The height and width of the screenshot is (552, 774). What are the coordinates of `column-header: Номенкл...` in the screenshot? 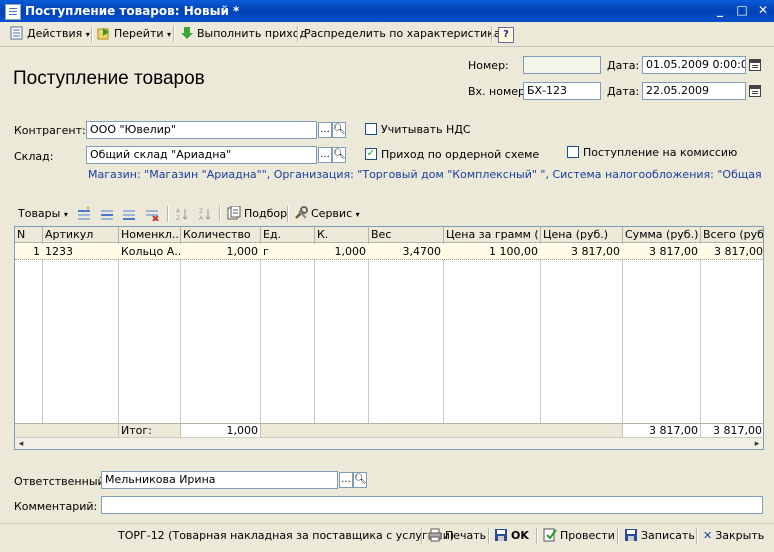 It's located at (150, 235).